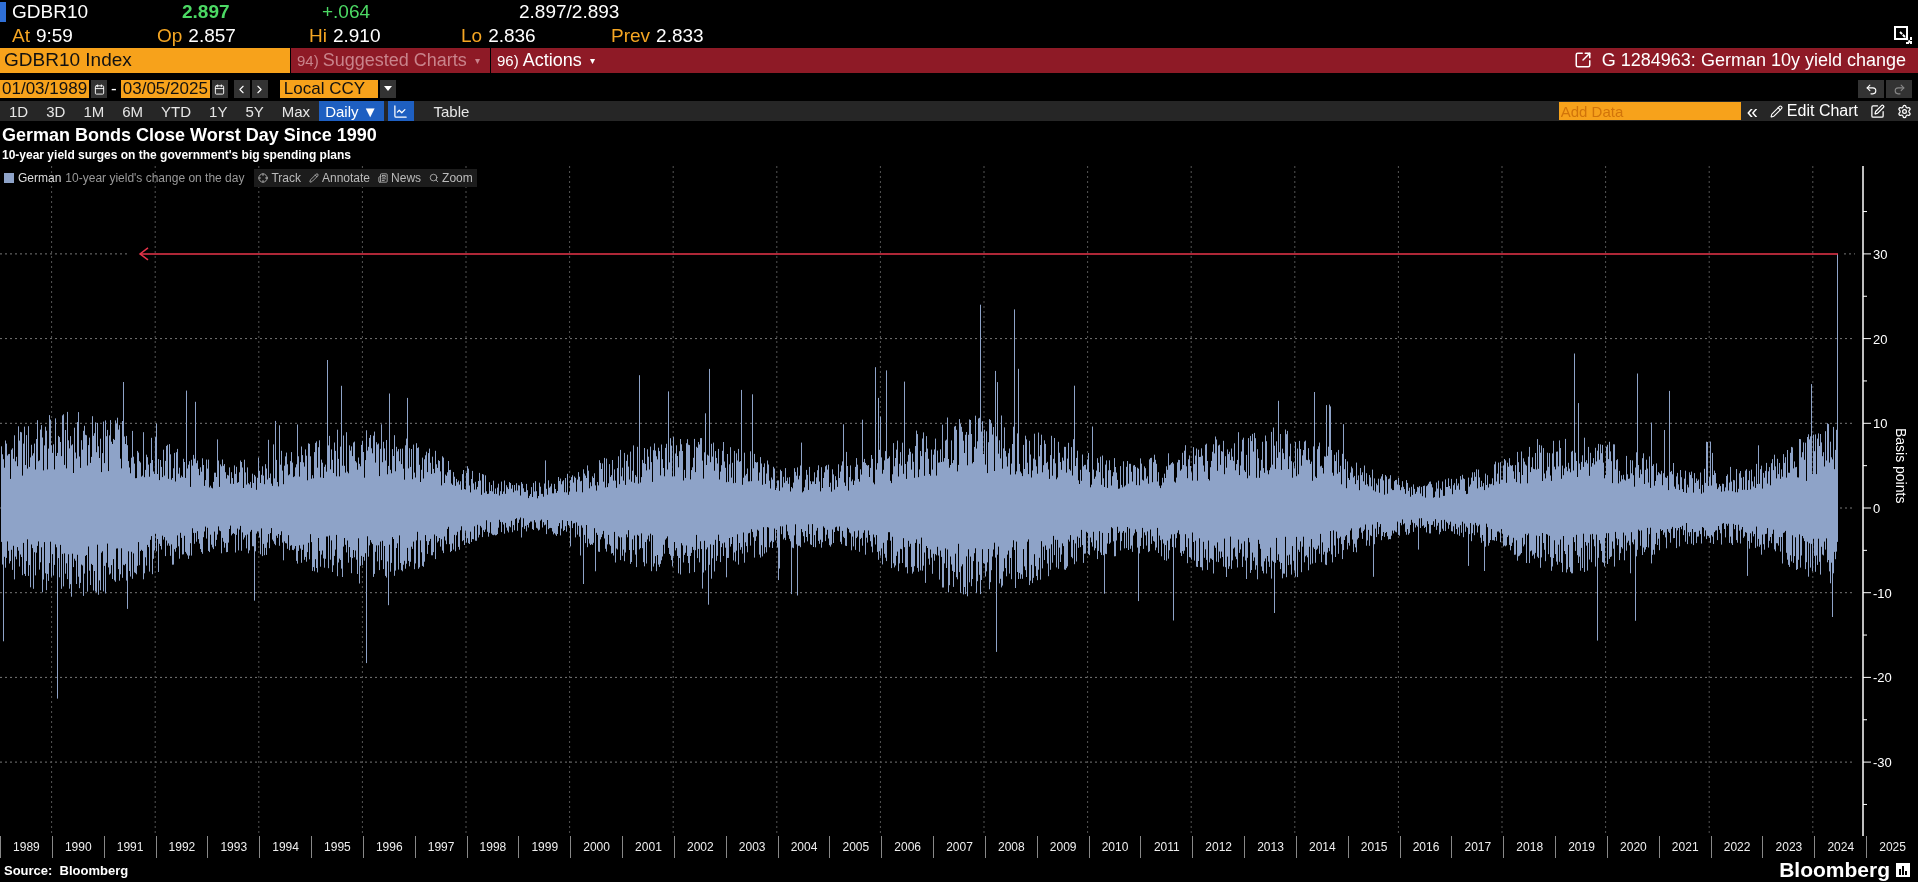 This screenshot has width=1918, height=882. What do you see at coordinates (1753, 60) in the screenshot?
I see `chart-name: G 1284963: German 10y yield change` at bounding box center [1753, 60].